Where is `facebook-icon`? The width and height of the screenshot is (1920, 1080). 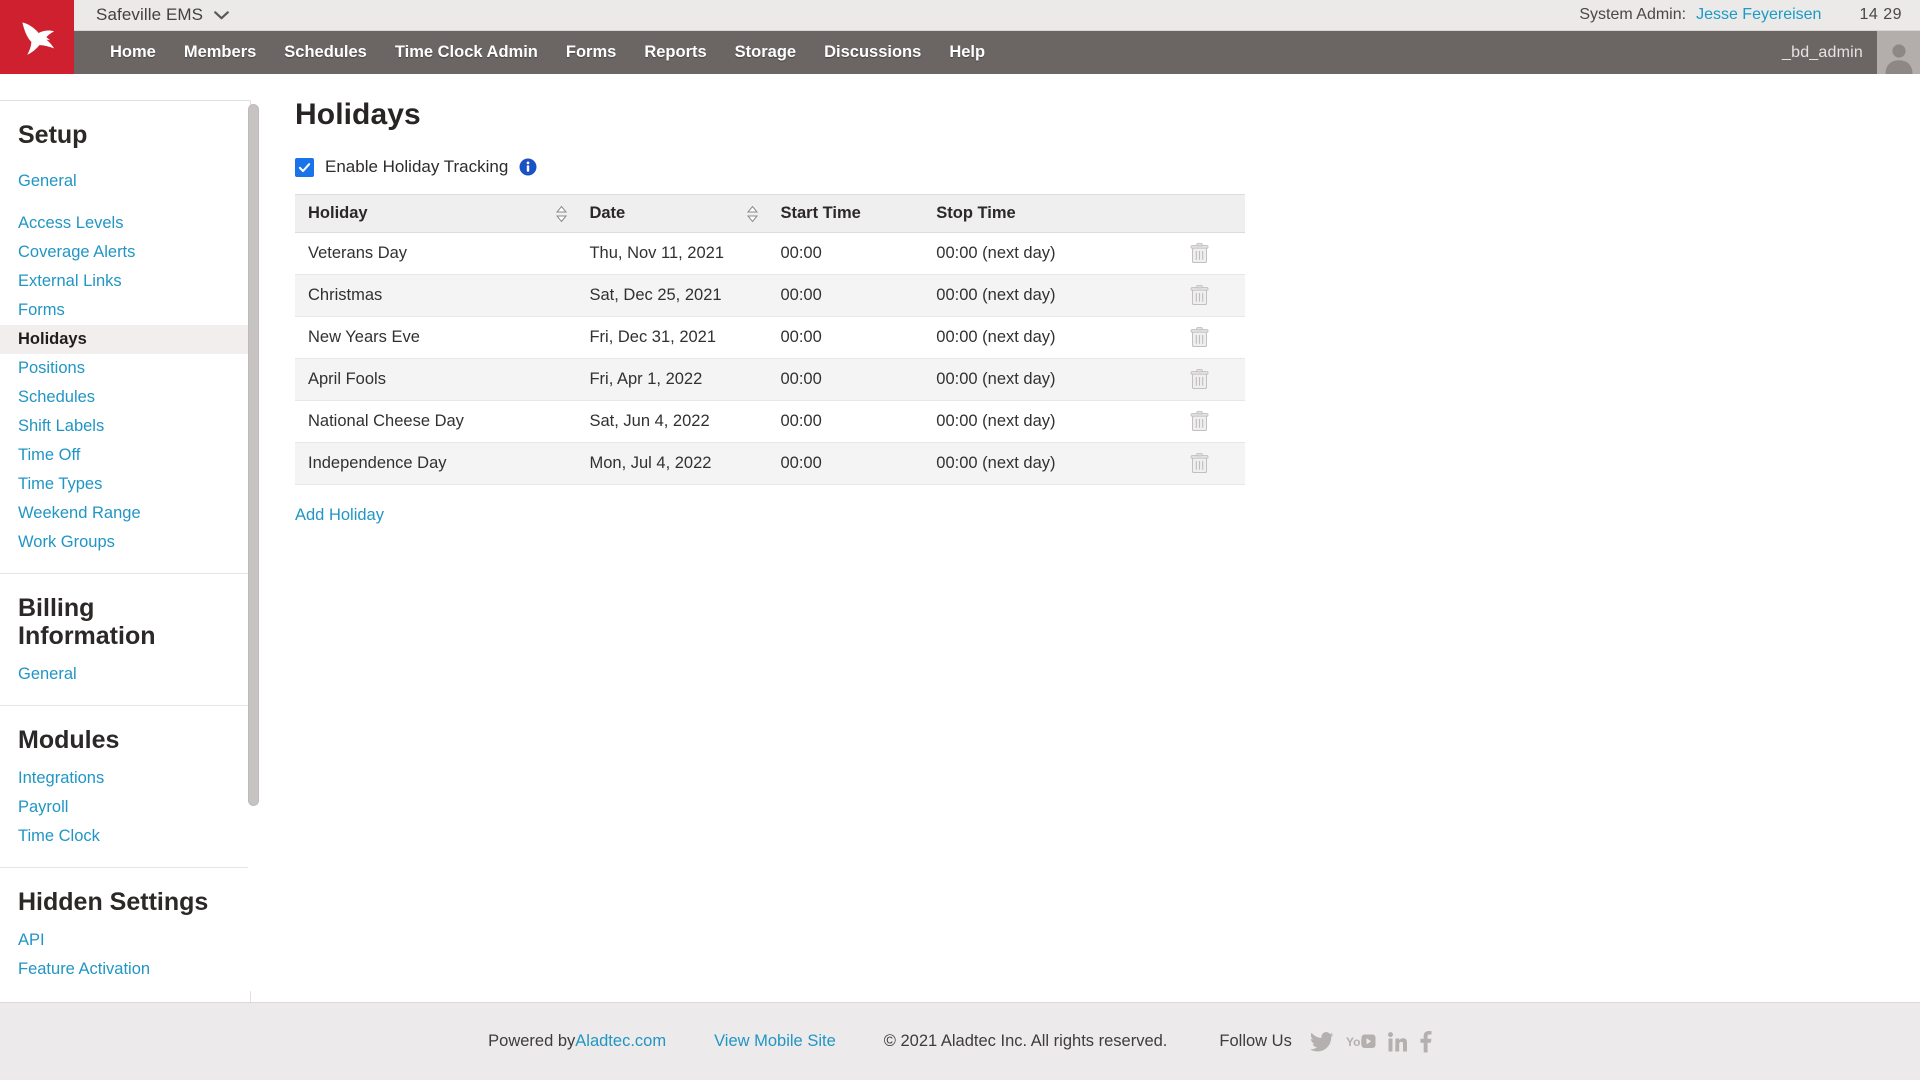 facebook-icon is located at coordinates (1425, 1041).